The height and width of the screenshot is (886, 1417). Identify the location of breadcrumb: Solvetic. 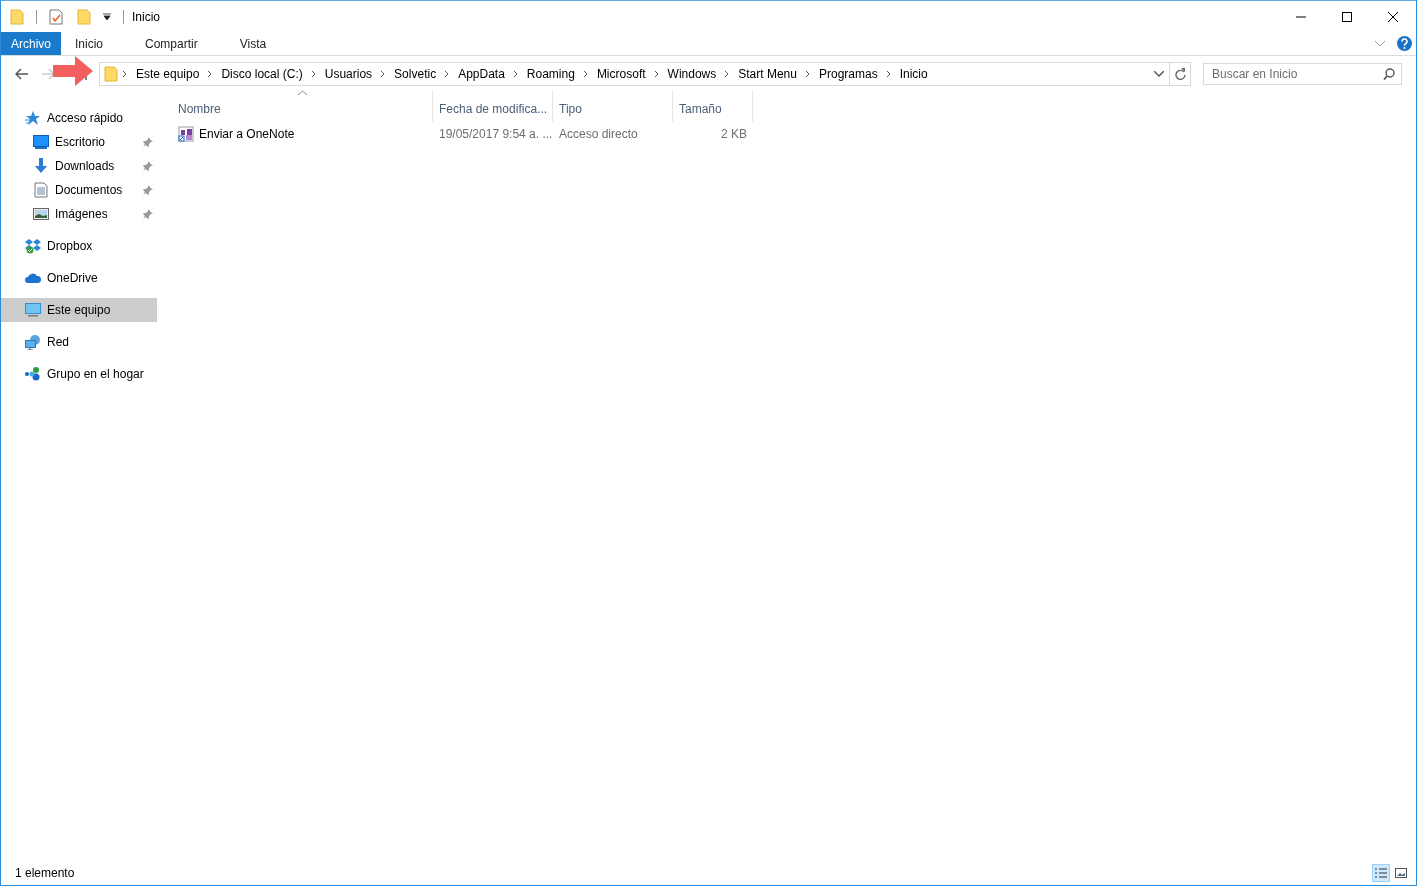
(415, 74).